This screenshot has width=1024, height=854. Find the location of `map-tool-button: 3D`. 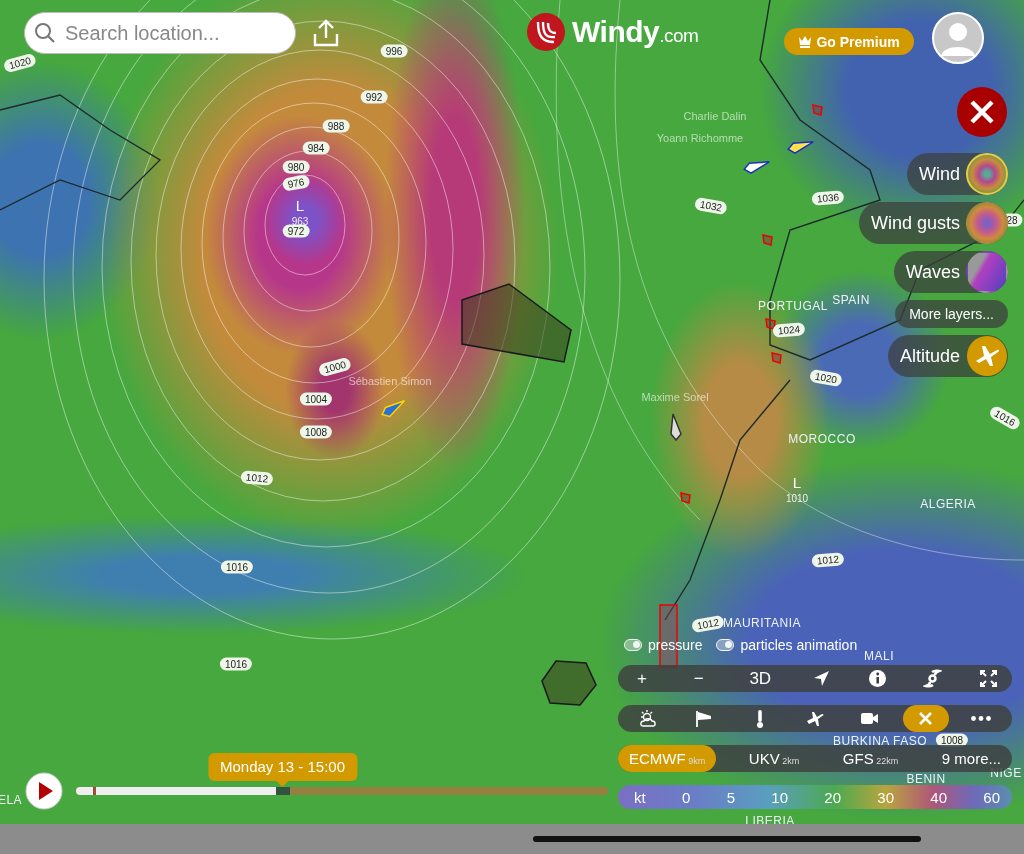

map-tool-button: 3D is located at coordinates (760, 678).